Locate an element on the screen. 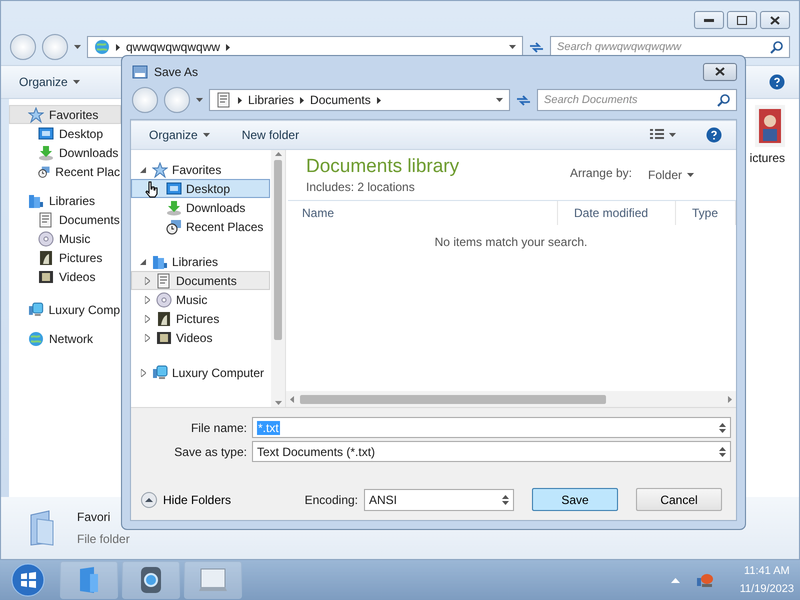  save-button: Save is located at coordinates (575, 499).